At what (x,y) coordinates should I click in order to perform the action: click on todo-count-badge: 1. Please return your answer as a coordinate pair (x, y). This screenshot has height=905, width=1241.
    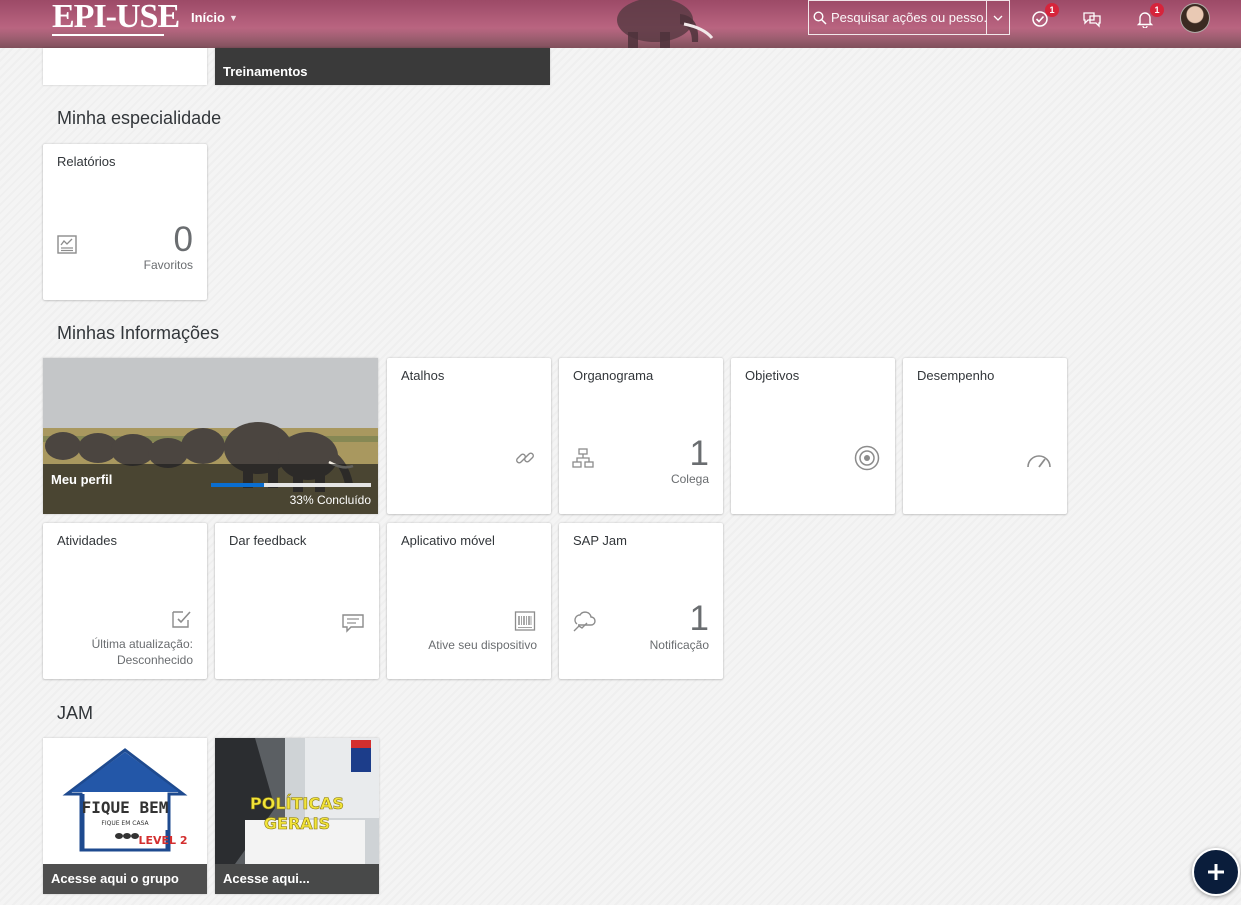
    Looking at the image, I should click on (1052, 10).